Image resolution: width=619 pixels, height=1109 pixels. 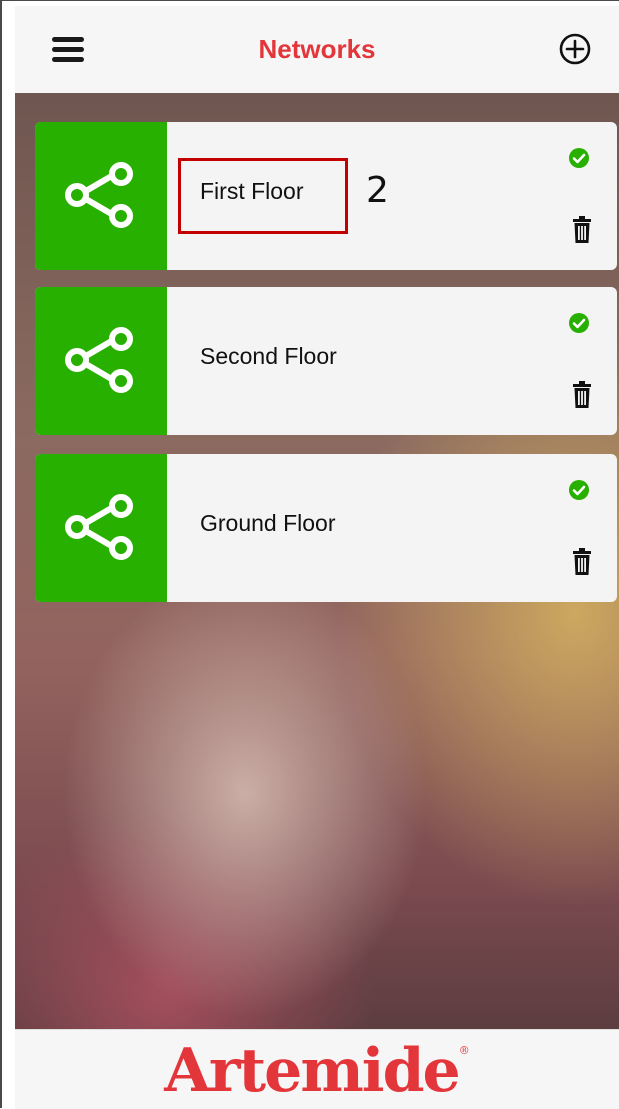 I want to click on network-name: Ground Floor, so click(x=268, y=523).